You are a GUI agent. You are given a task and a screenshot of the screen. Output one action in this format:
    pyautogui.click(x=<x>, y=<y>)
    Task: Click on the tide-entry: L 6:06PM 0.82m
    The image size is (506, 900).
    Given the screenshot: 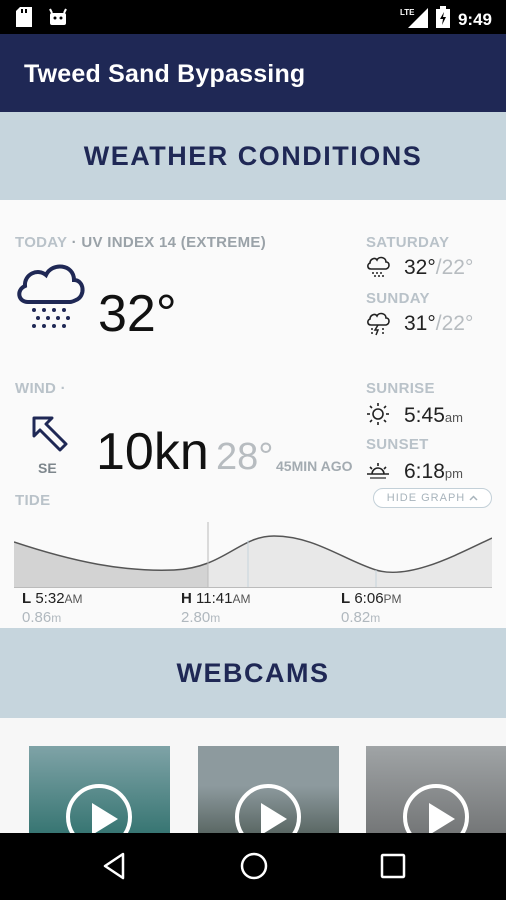 What is the action you would take?
    pyautogui.click(x=371, y=608)
    